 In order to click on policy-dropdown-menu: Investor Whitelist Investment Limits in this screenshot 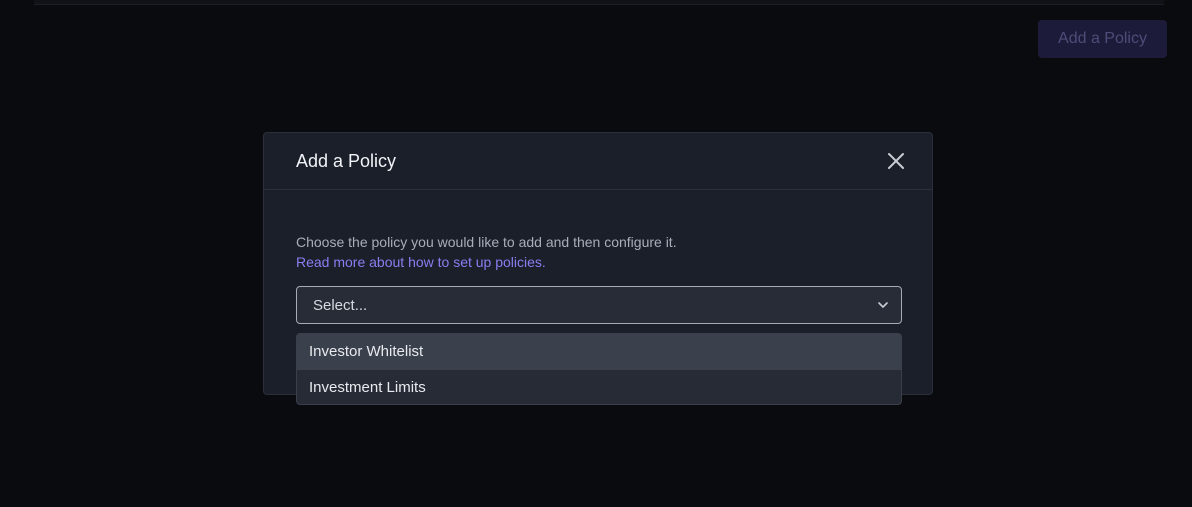, I will do `click(599, 369)`.